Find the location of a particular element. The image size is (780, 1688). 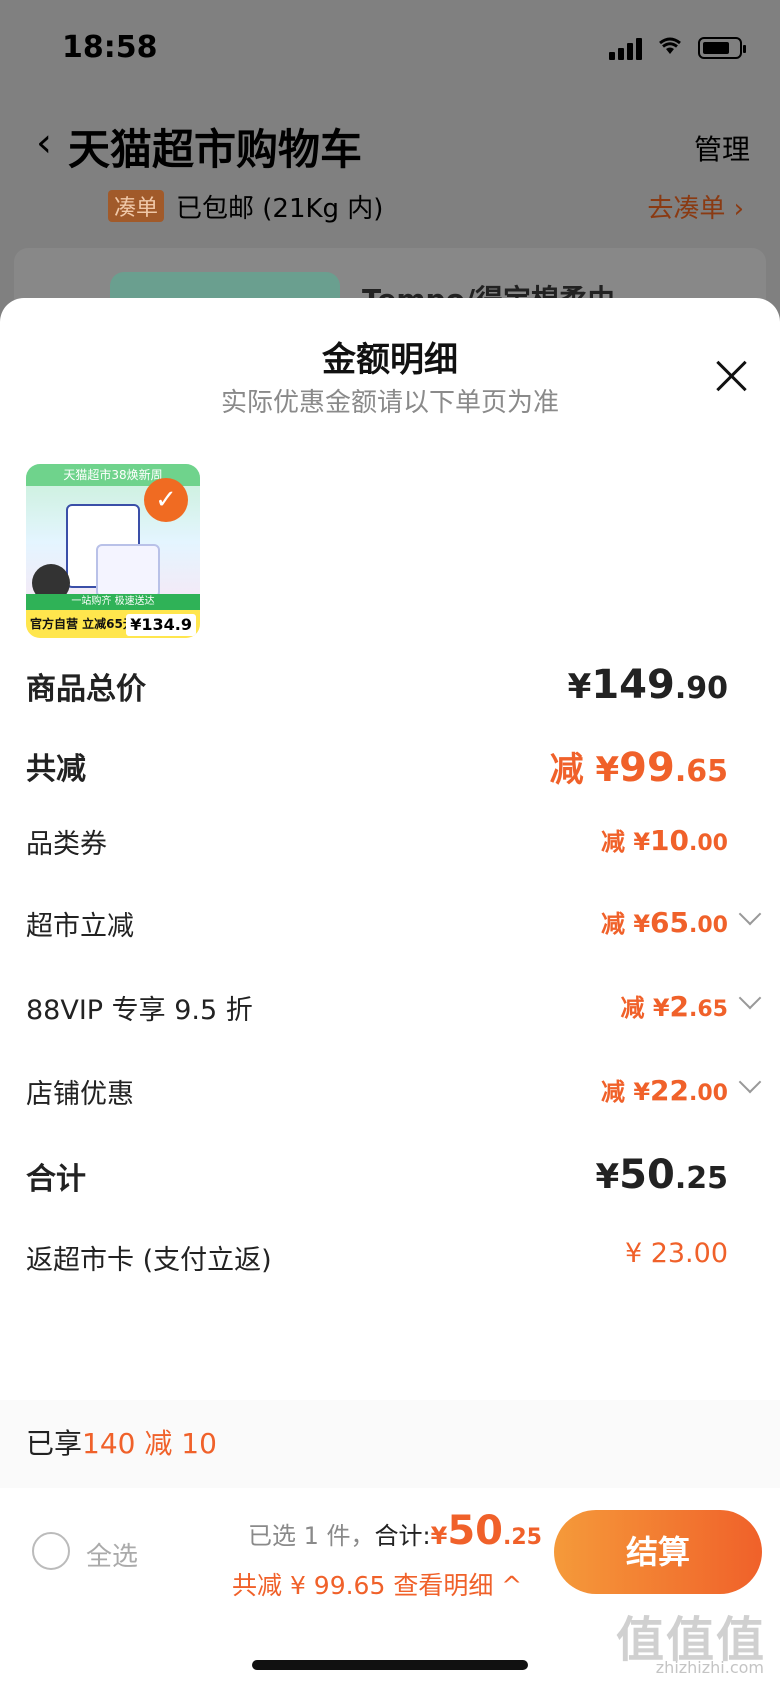

row-total-discount: 共减 减 ¥99.65 is located at coordinates (390, 774).